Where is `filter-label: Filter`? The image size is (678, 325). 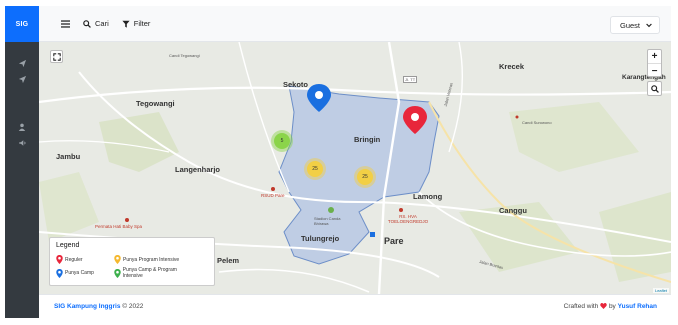 filter-label: Filter is located at coordinates (142, 23).